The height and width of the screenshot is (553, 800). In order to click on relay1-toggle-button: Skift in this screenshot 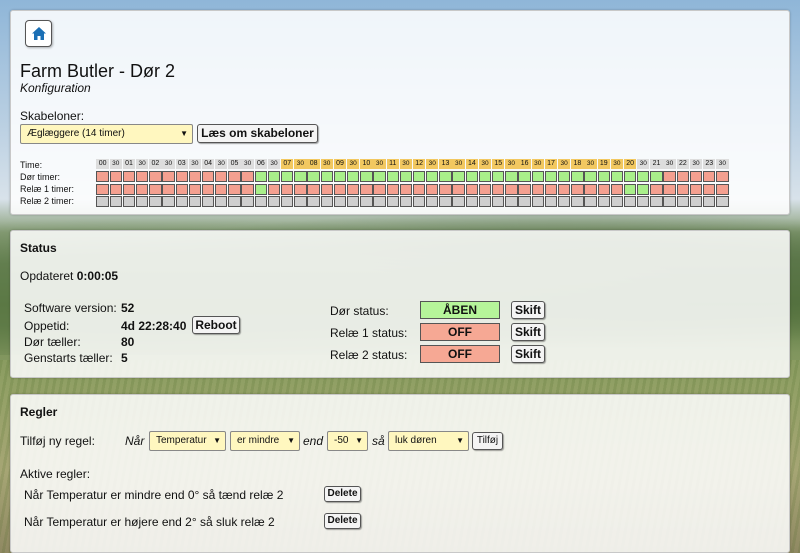, I will do `click(528, 332)`.